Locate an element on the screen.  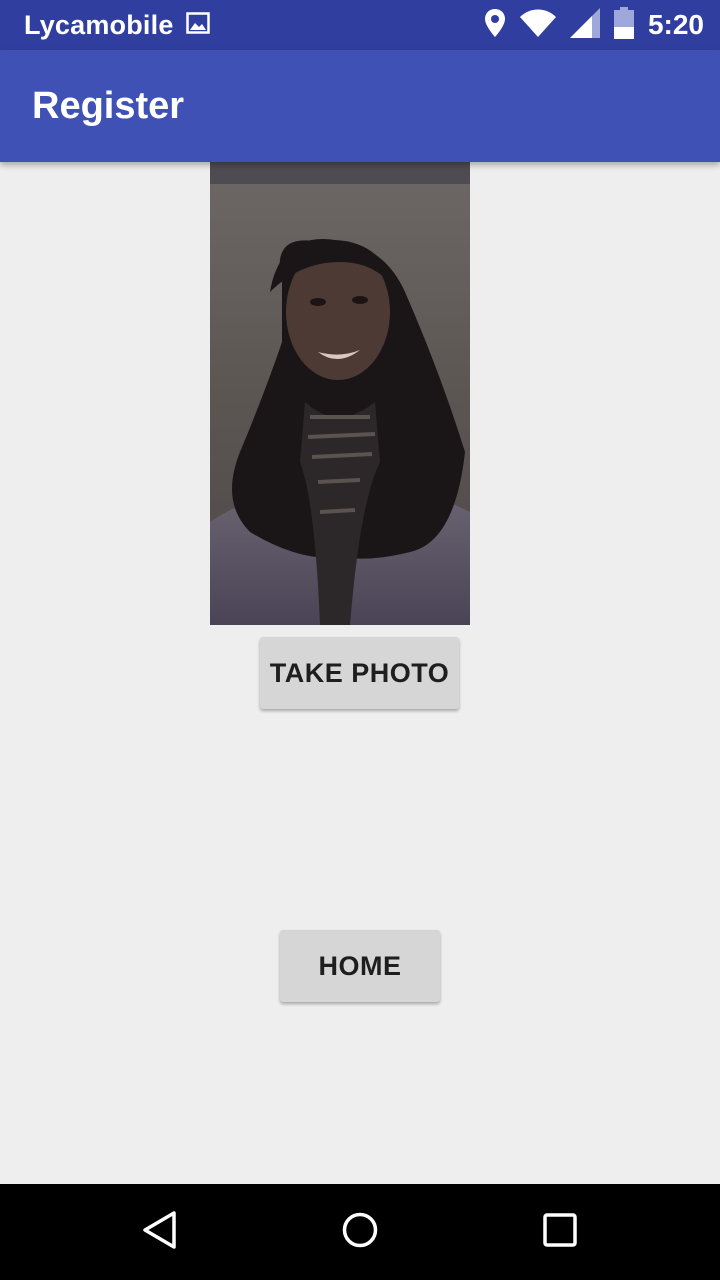
home-circle-icon is located at coordinates (360, 1232).